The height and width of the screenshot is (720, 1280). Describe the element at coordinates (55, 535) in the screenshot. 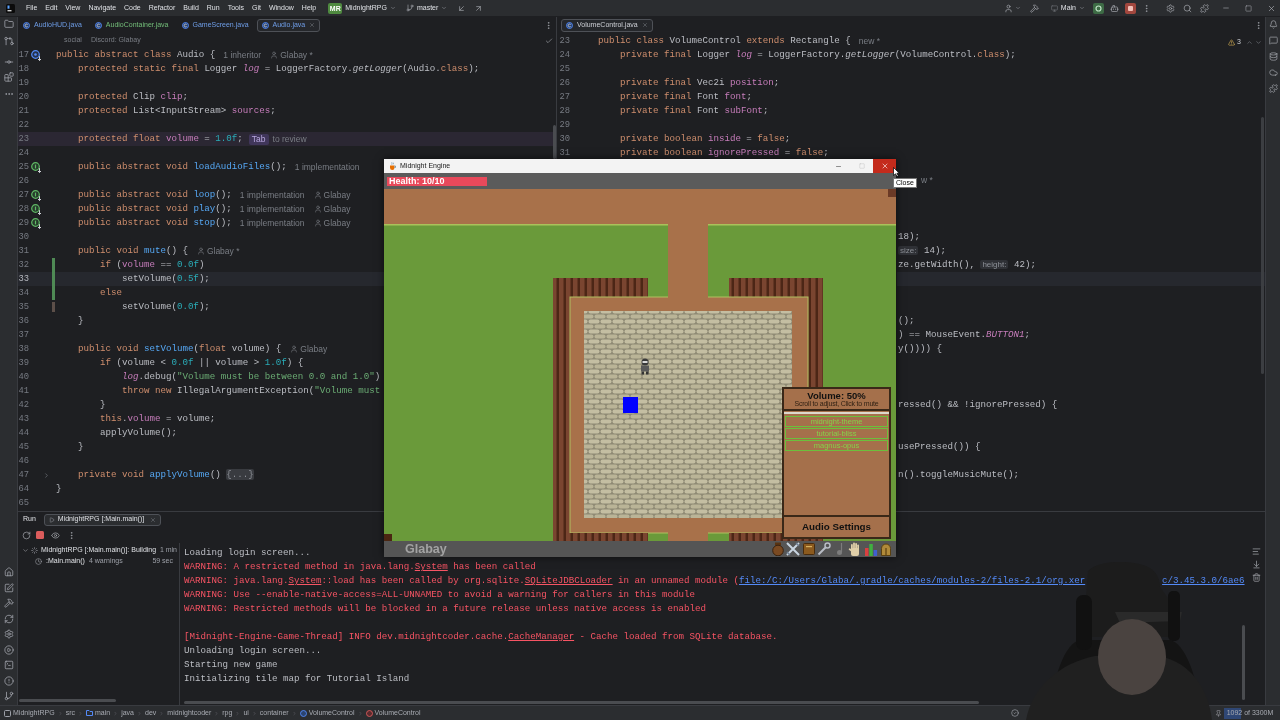

I see `eye-icon` at that location.